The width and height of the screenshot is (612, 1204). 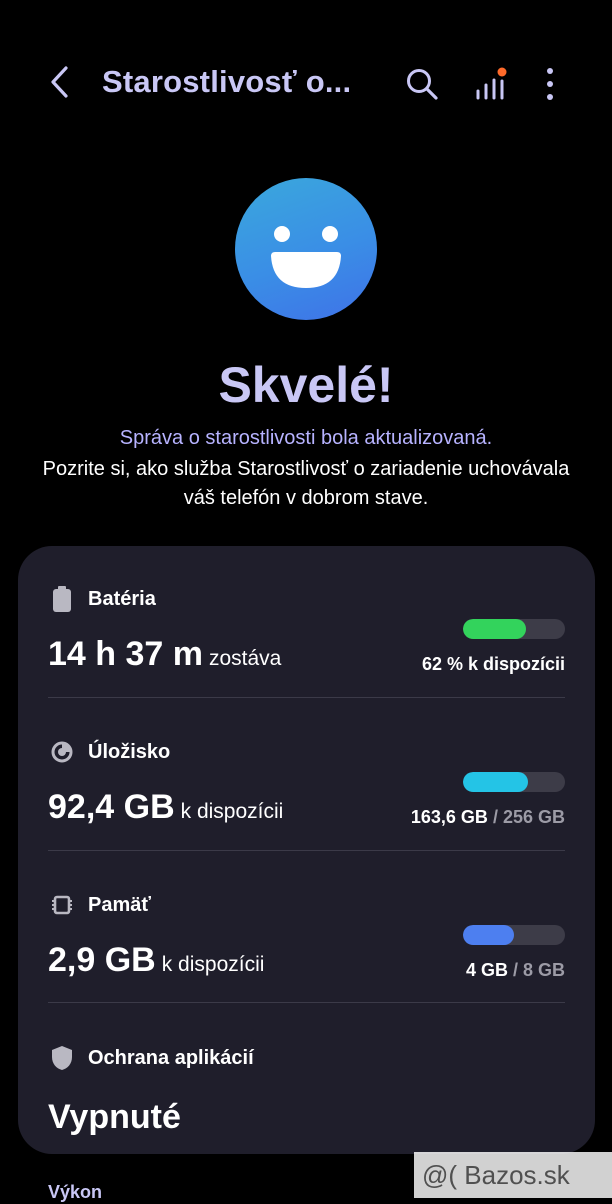 I want to click on app-protection-label: Ochrana aplikácií, so click(x=171, y=1058).